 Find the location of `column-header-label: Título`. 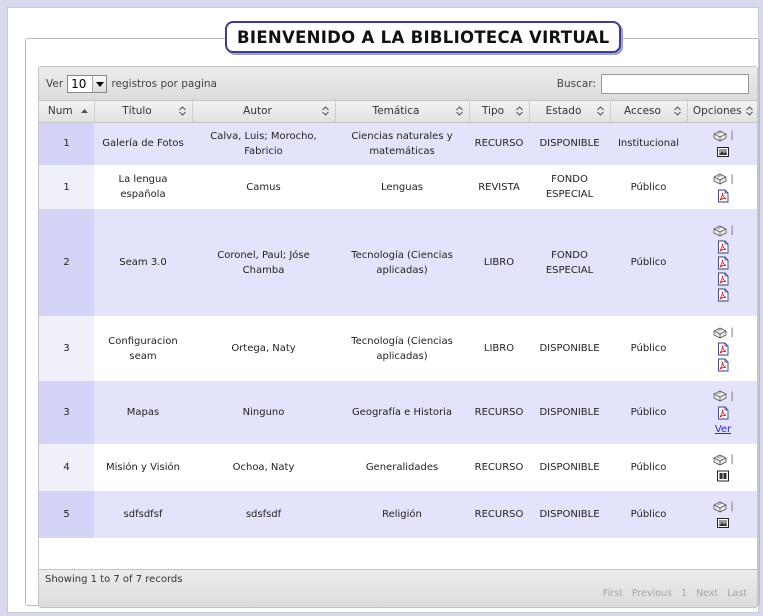

column-header-label: Título is located at coordinates (137, 111).